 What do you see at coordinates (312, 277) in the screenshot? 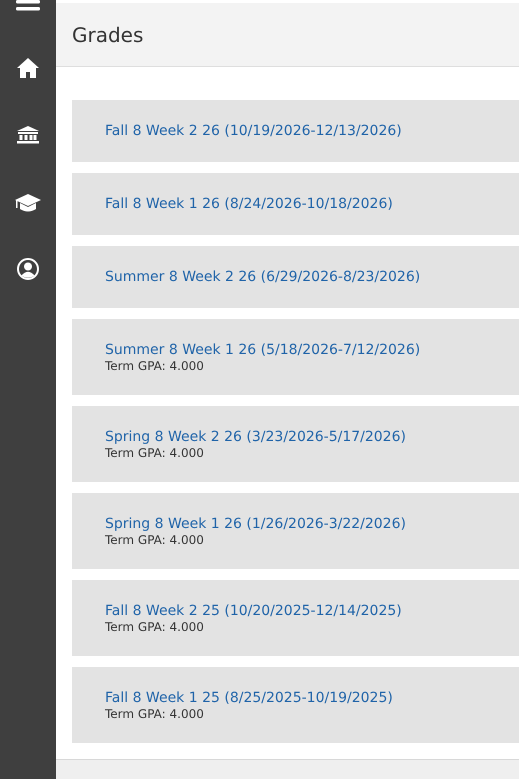
I see `term-link: Summer 8 Week 2 26 (6/29/2026-8/23/2026)` at bounding box center [312, 277].